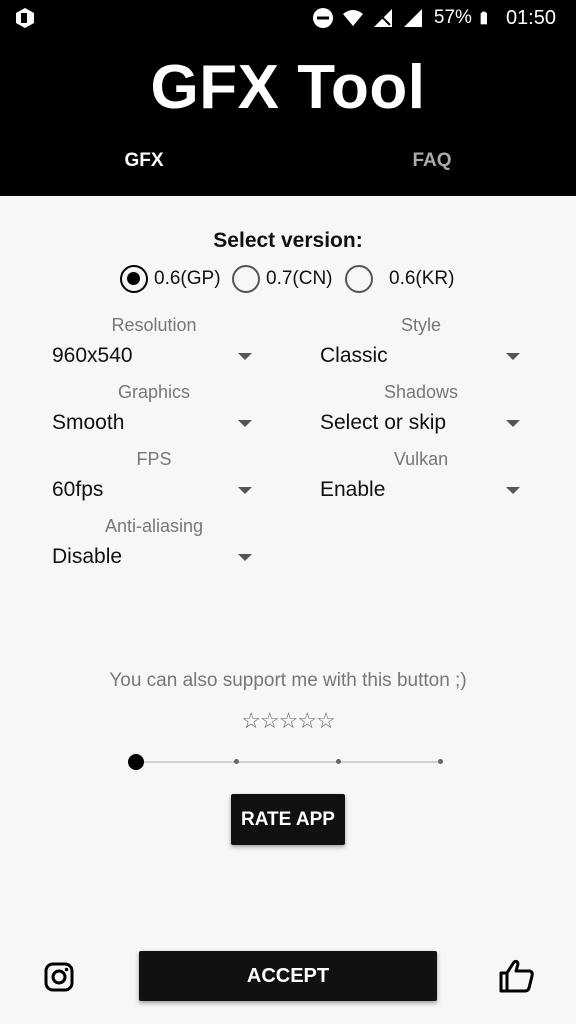 The width and height of the screenshot is (576, 1024). I want to click on thumbs-up-icon, so click(517, 976).